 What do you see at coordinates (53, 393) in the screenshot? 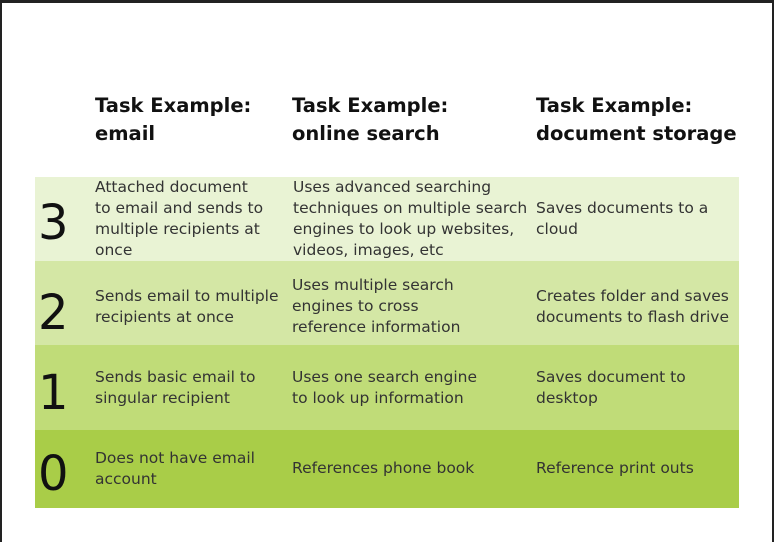
I see `level-number: 1` at bounding box center [53, 393].